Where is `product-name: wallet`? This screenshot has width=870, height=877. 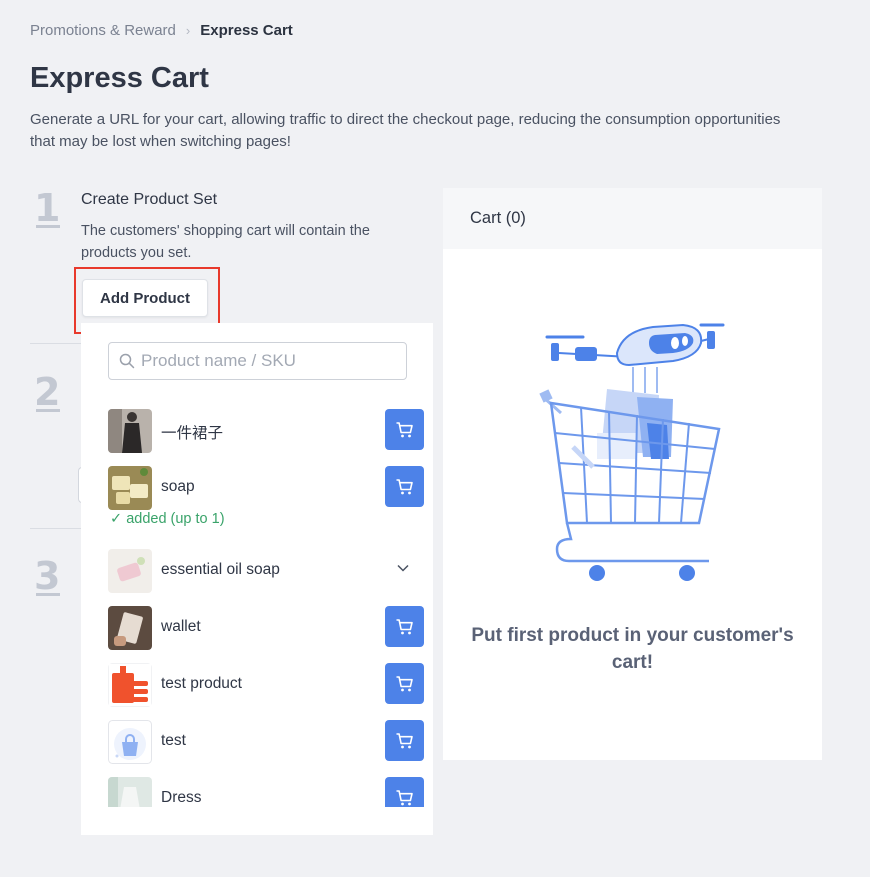
product-name: wallet is located at coordinates (181, 626).